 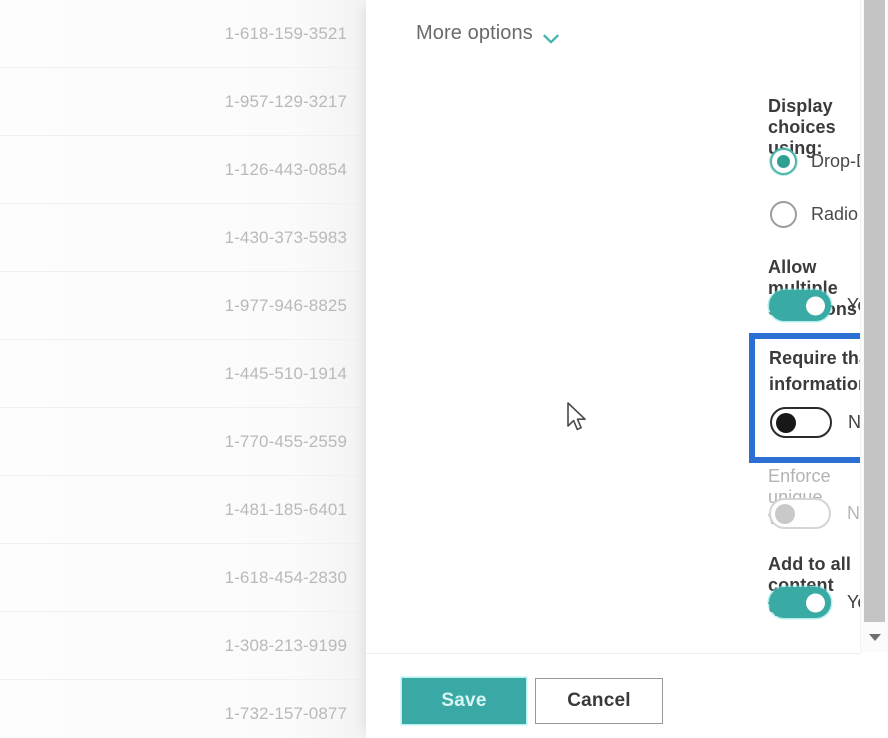 I want to click on phone-number-cell: 1-308-213-9199, so click(x=285, y=645).